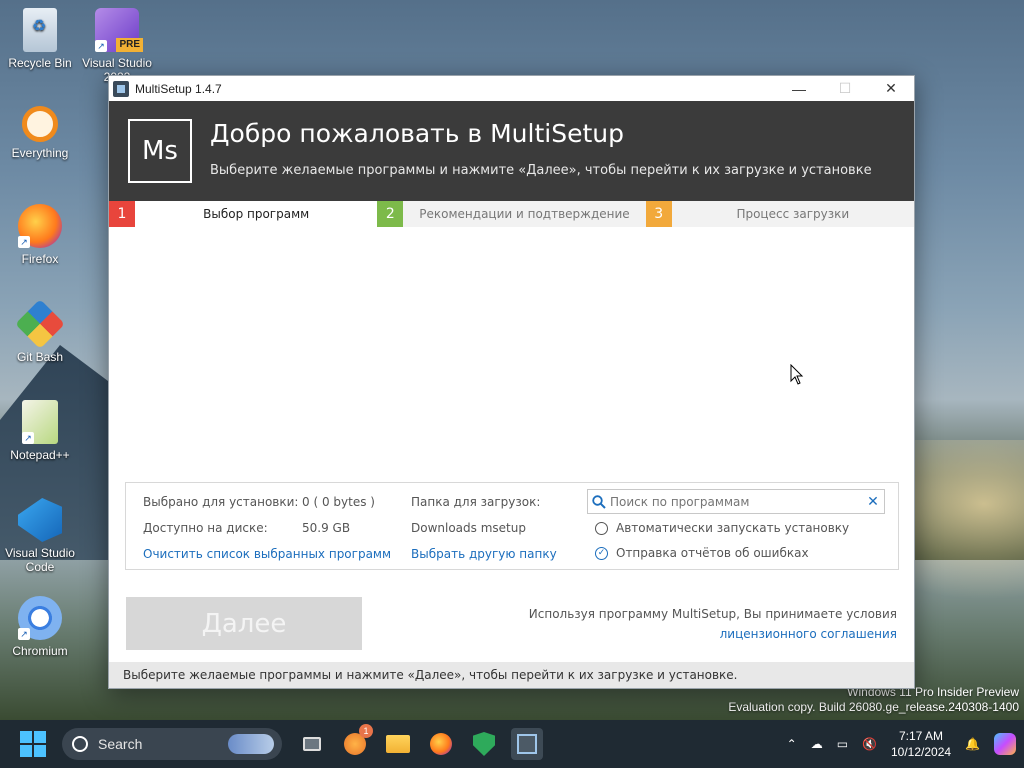 This screenshot has height=768, width=1024. Describe the element at coordinates (972, 744) in the screenshot. I see `notification-bell-icon: 🔔` at that location.